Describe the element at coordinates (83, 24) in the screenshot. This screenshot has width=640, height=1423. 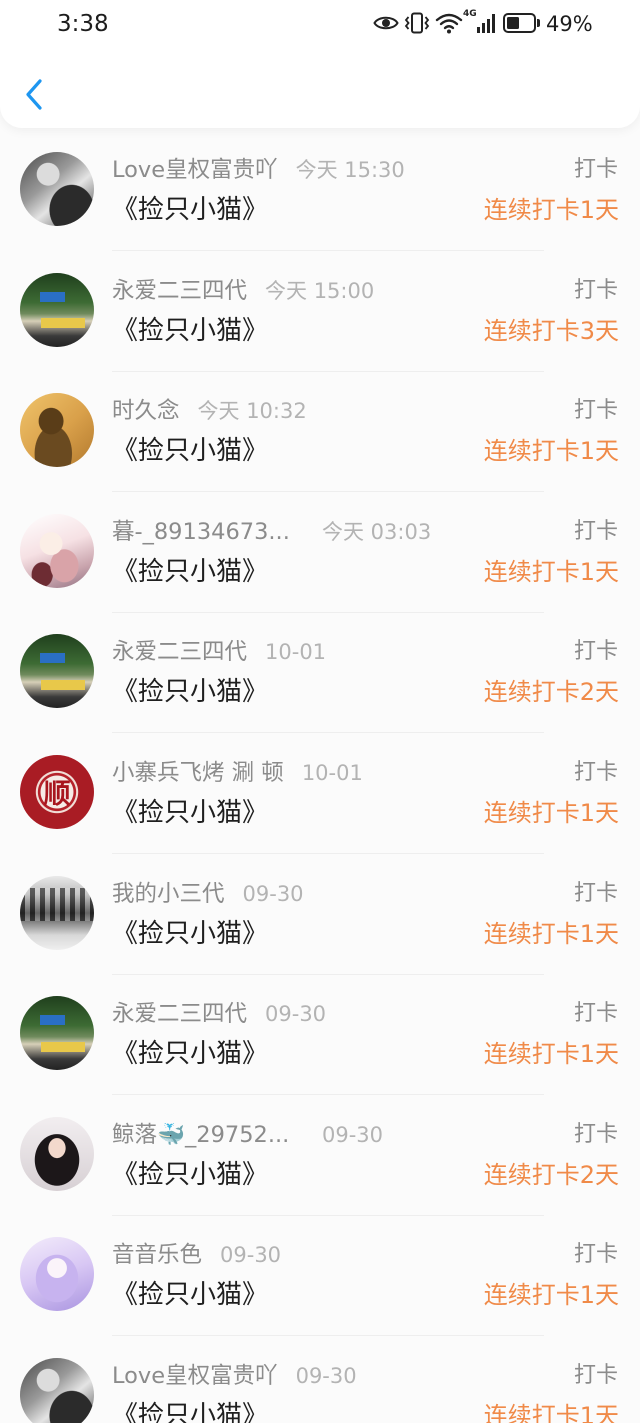
I see `status-bar-time: 3:38` at that location.